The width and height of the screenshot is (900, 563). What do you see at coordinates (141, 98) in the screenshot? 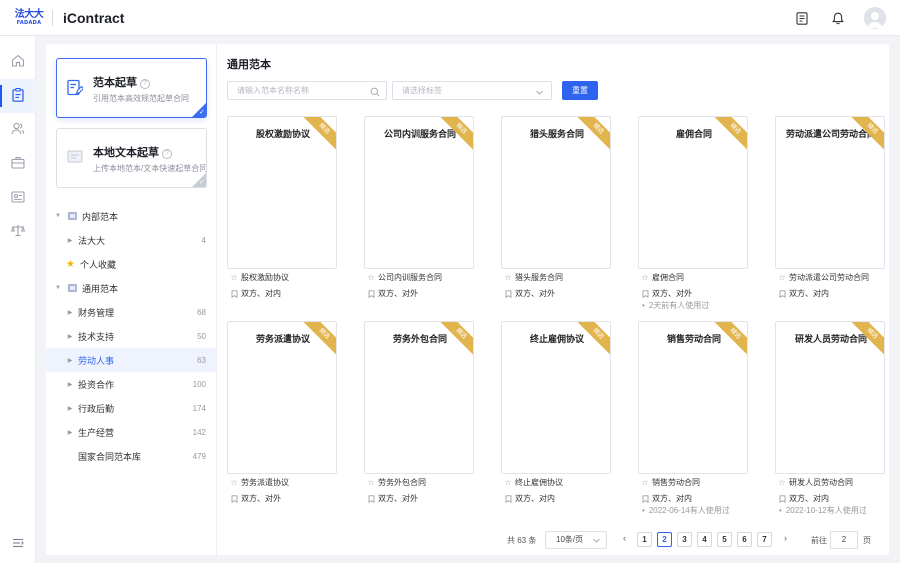
I see `draft-card-subtitle: 引用范本高效规范起草合同` at bounding box center [141, 98].